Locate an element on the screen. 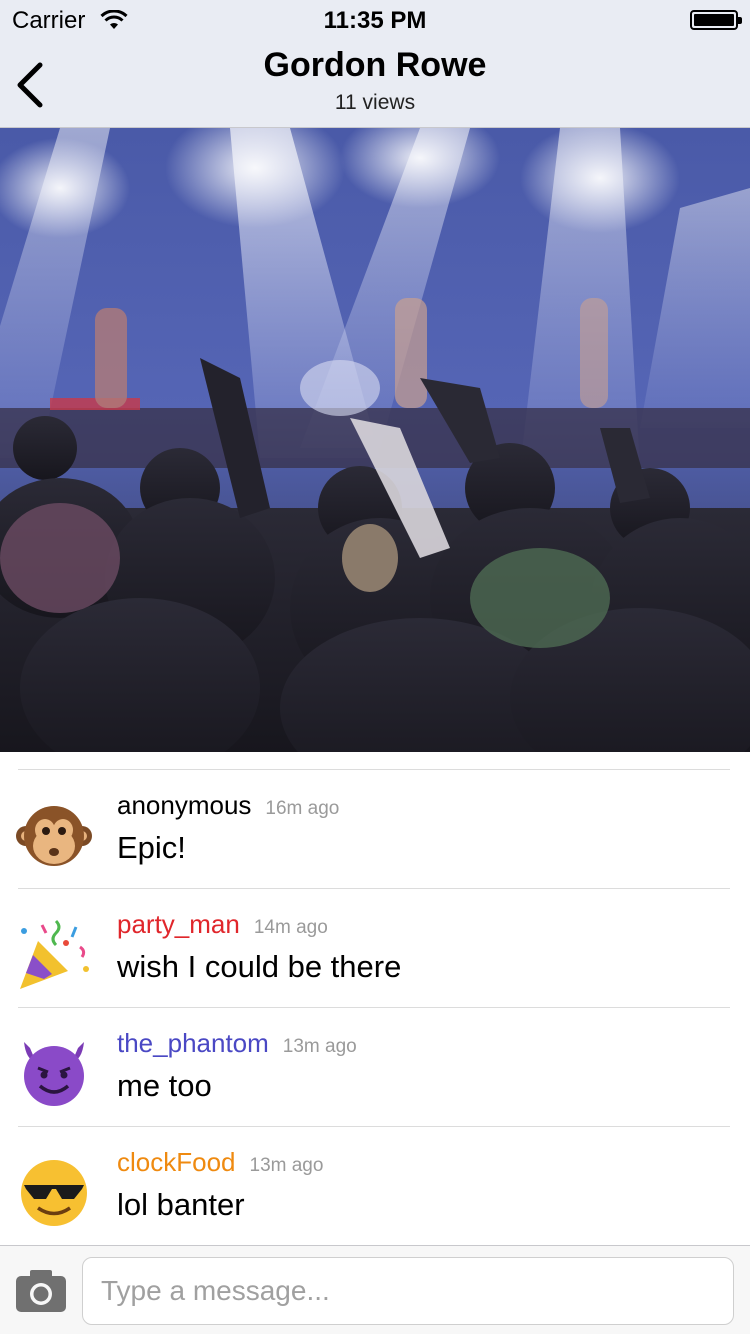 This screenshot has width=750, height=1334. status-bar: Carrier 11:35 PM is located at coordinates (375, 20).